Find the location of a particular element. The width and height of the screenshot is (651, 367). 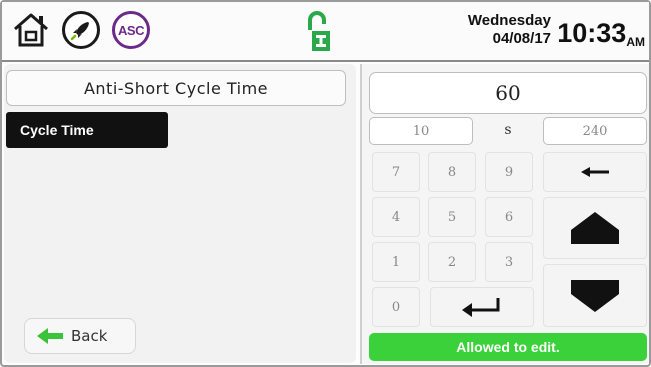

arrow-left-icon is located at coordinates (595, 172).